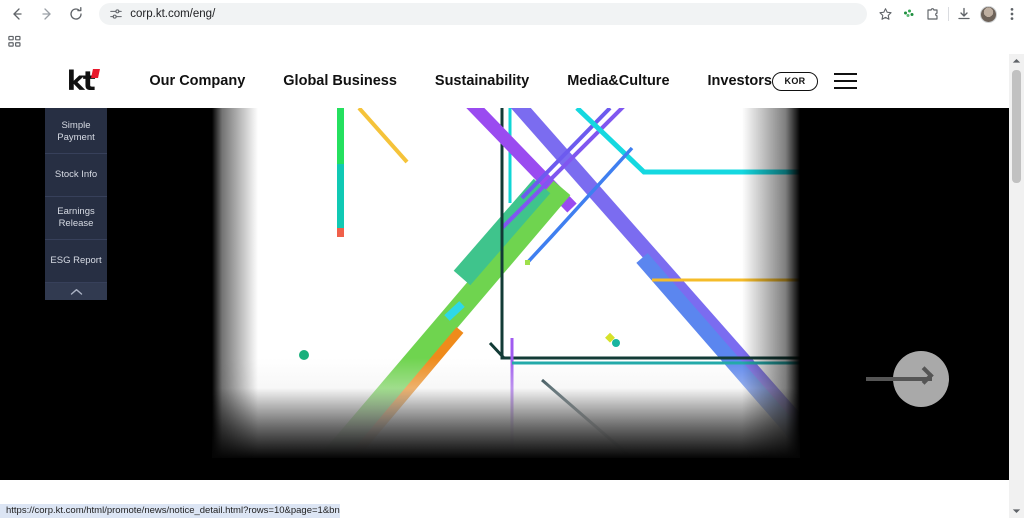 This screenshot has height=518, width=1024. I want to click on forward-arrow-icon, so click(46, 14).